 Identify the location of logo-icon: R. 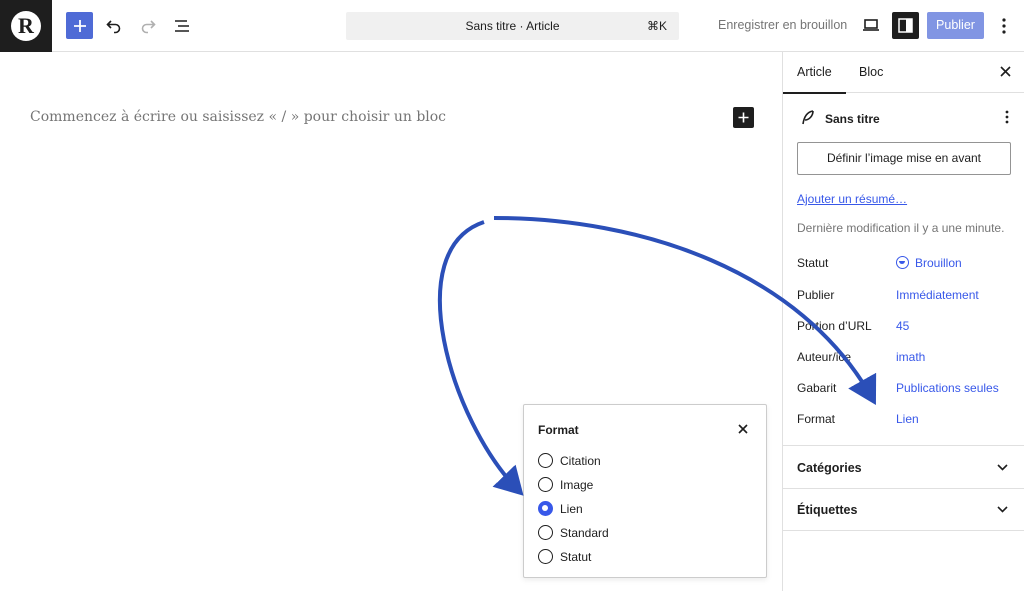
(26, 26).